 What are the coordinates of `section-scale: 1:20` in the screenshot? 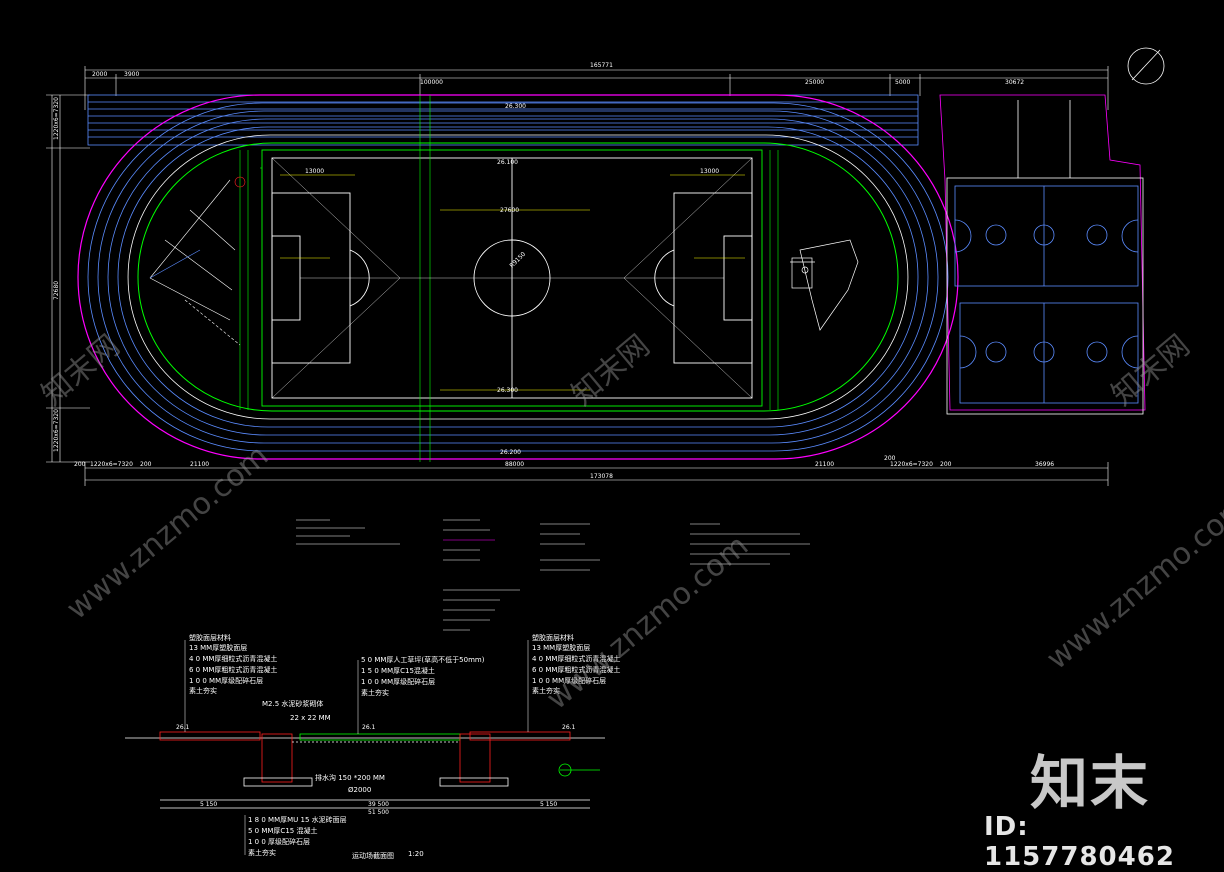 It's located at (416, 854).